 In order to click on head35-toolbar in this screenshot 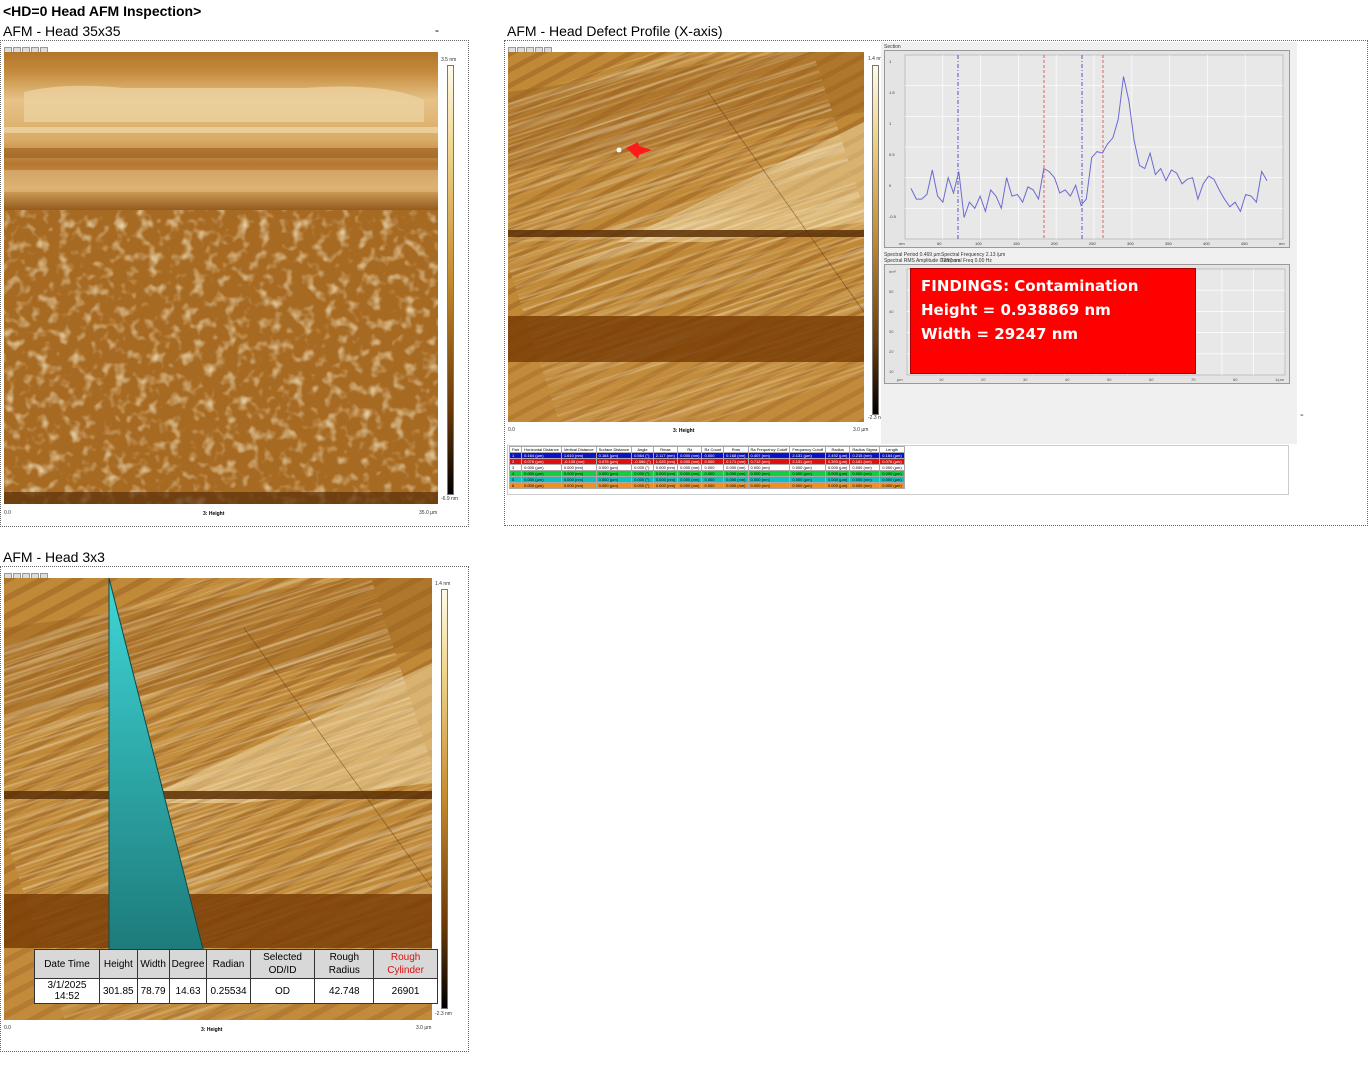, I will do `click(26, 48)`.